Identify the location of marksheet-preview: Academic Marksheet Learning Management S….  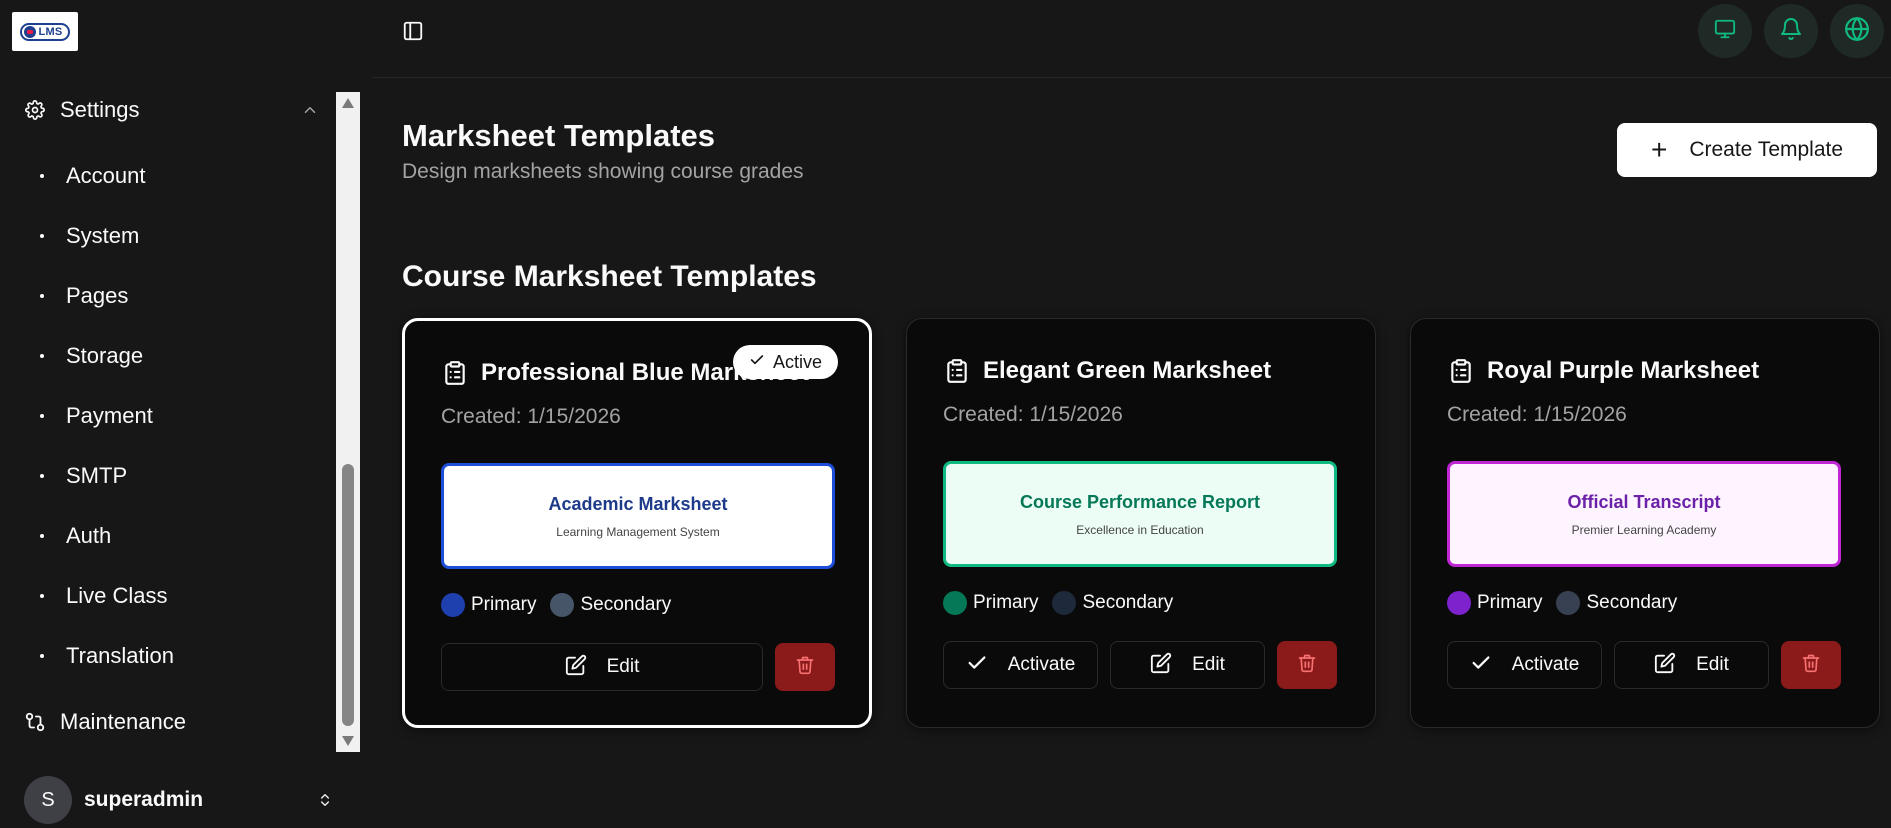
(638, 516).